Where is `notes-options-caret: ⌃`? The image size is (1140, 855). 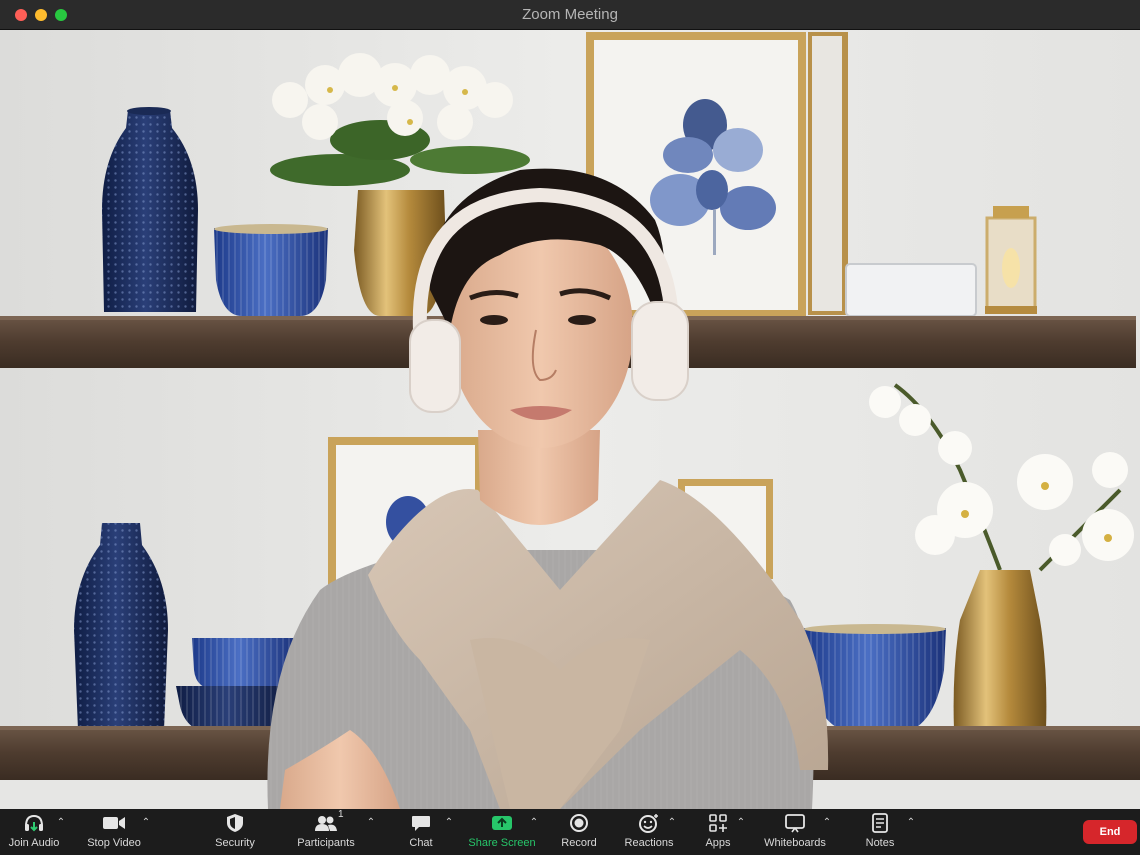
notes-options-caret: ⌃ is located at coordinates (911, 823).